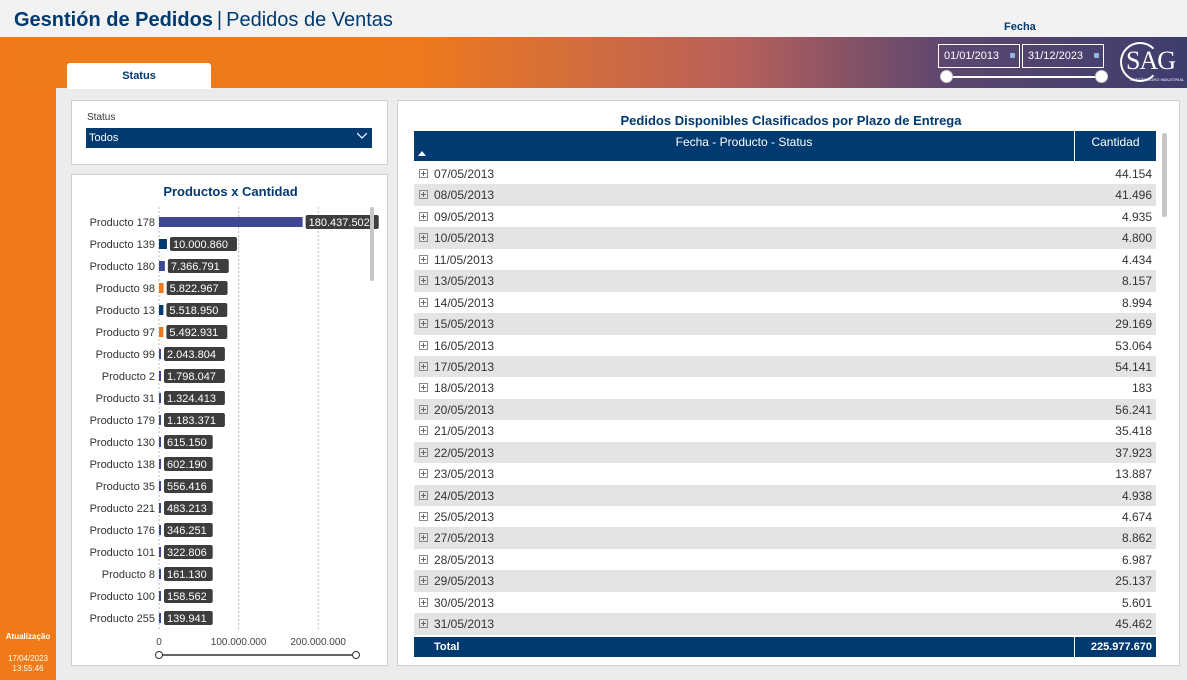 This screenshot has height=680, width=1187. Describe the element at coordinates (191, 377) in the screenshot. I see `data-label: 1.798.047` at that location.